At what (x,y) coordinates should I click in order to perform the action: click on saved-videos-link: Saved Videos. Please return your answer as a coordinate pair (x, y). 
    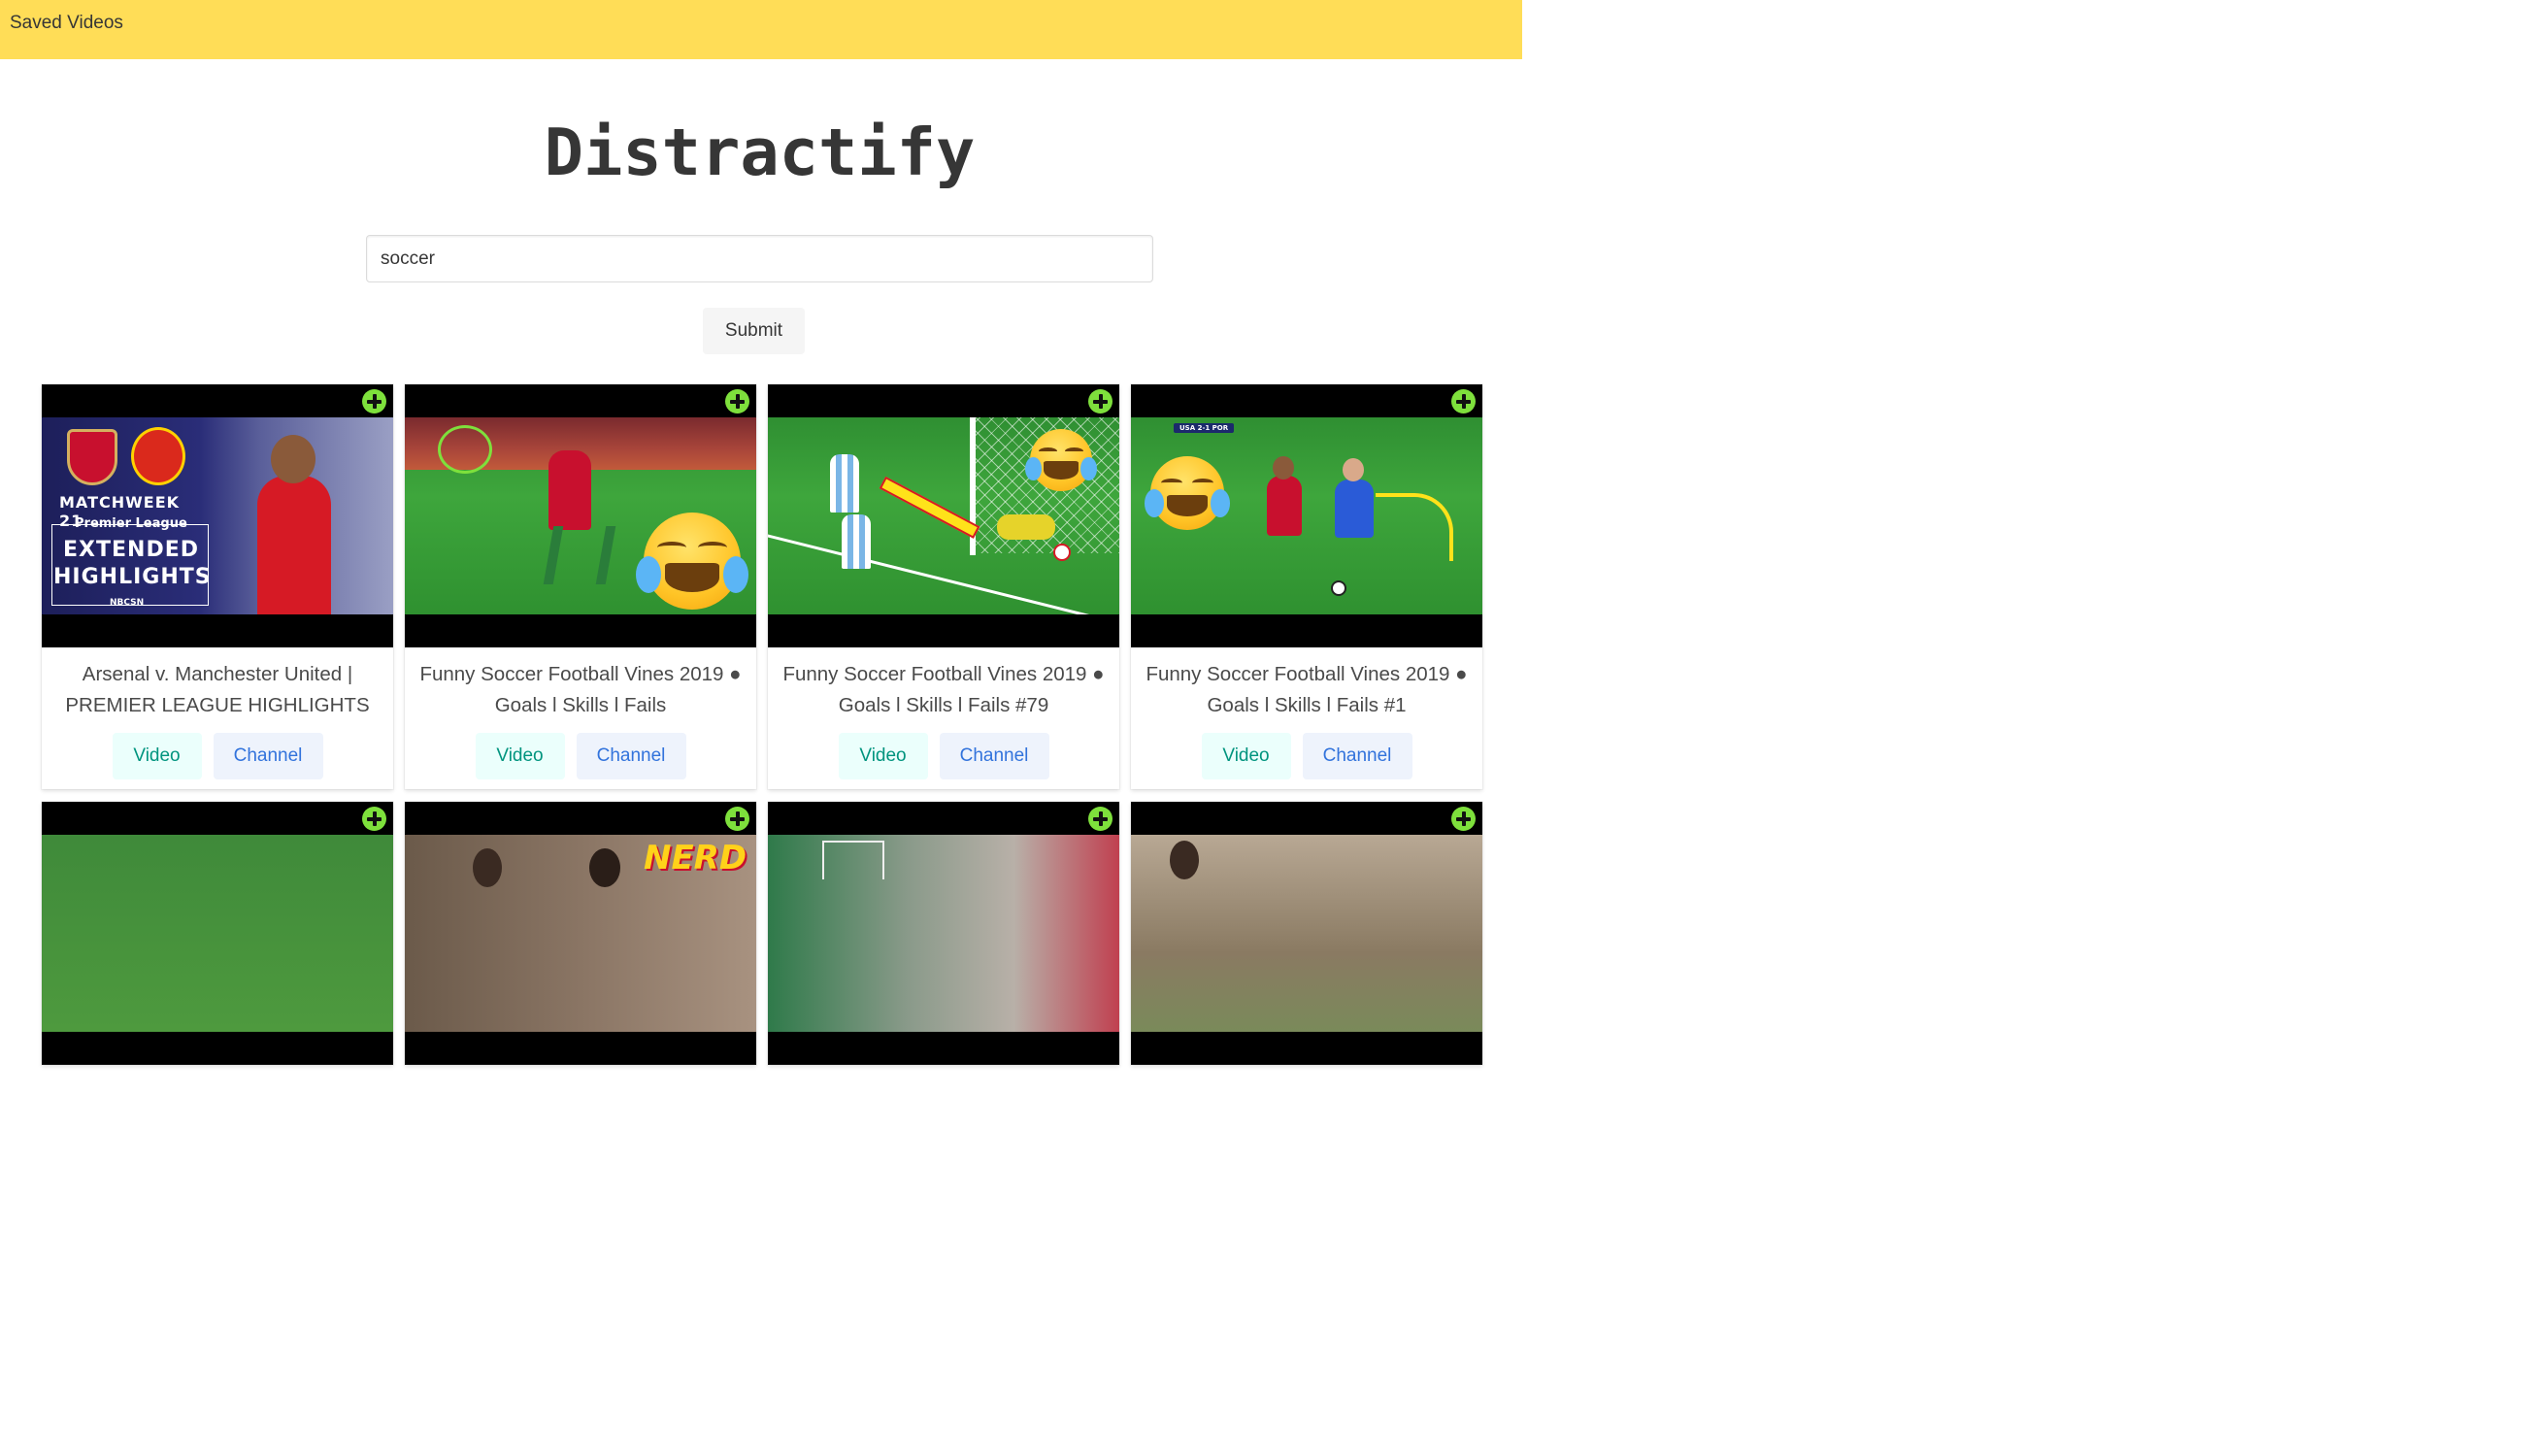
    Looking at the image, I should click on (66, 23).